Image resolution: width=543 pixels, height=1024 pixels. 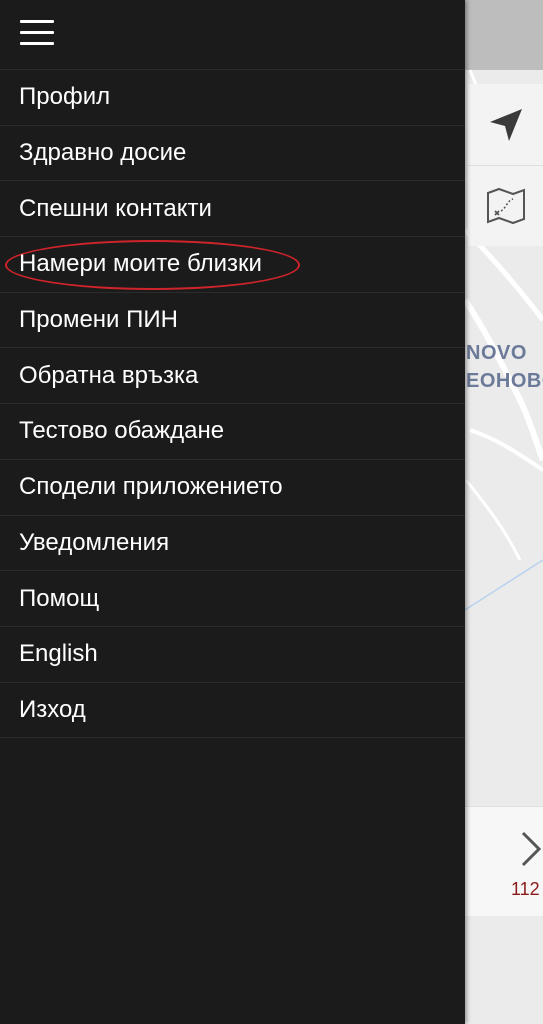 I want to click on menu-item-label: Уведомления, so click(x=94, y=542).